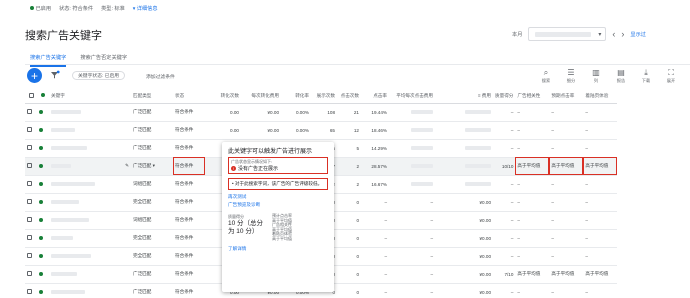 Image resolution: width=690 pixels, height=298 pixels. I want to click on cost-per-conv-cell: ¥0.00, so click(261, 130).